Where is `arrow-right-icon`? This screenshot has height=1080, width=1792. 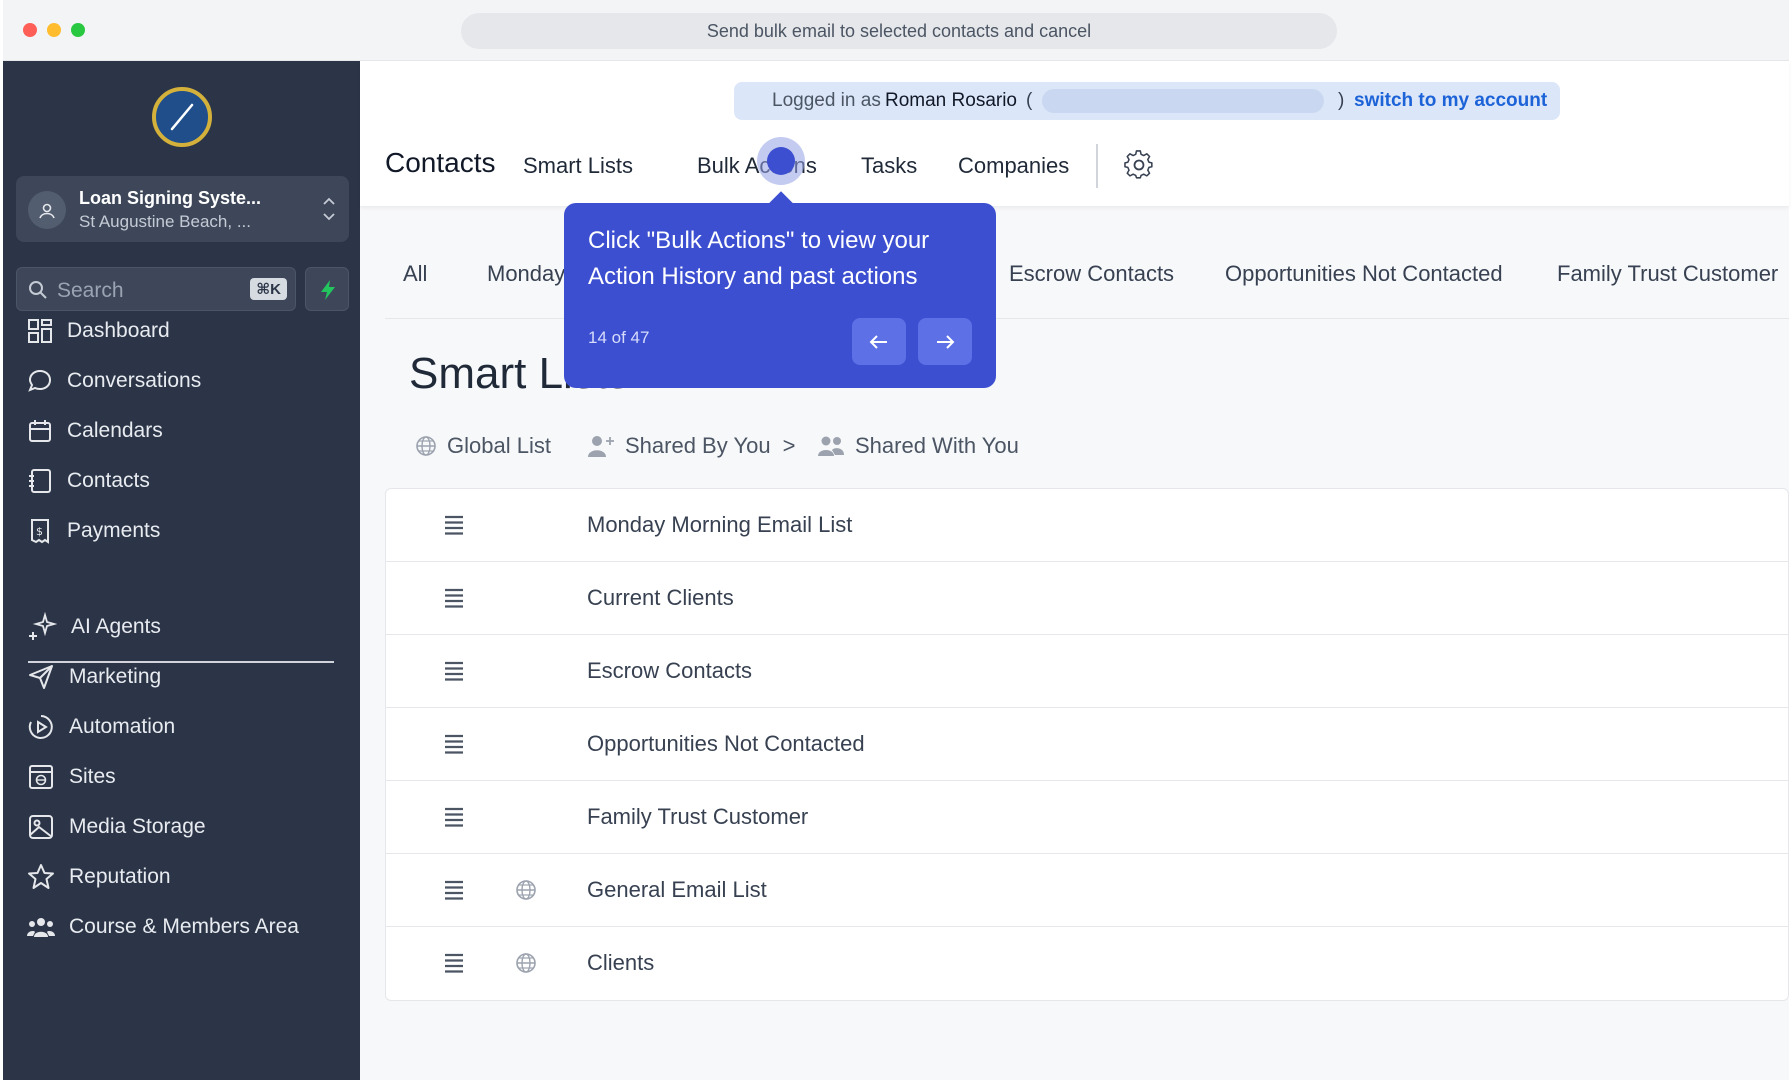 arrow-right-icon is located at coordinates (946, 341).